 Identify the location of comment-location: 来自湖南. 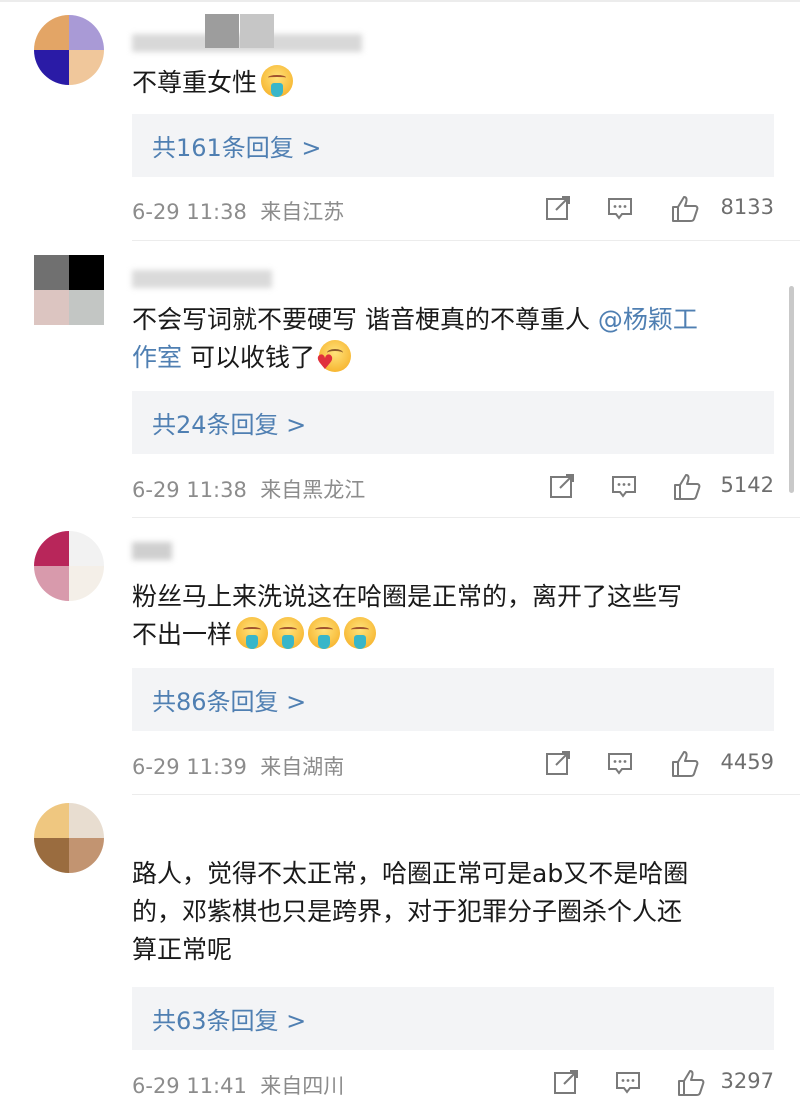
(302, 767).